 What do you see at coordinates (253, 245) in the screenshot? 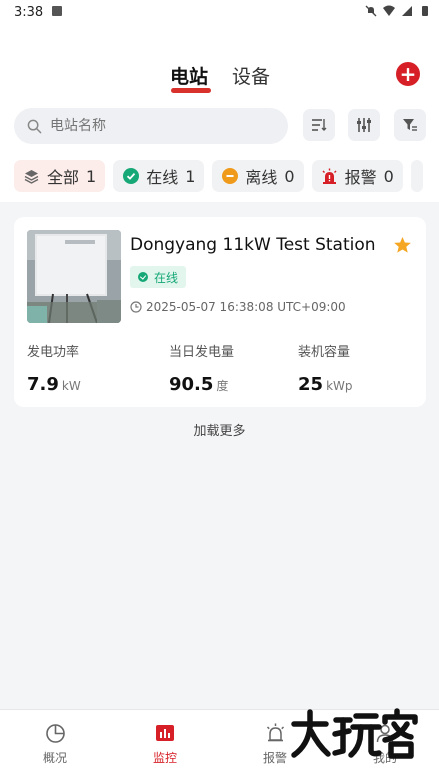
I see `station-name: Dongyang 11kW Test Station` at bounding box center [253, 245].